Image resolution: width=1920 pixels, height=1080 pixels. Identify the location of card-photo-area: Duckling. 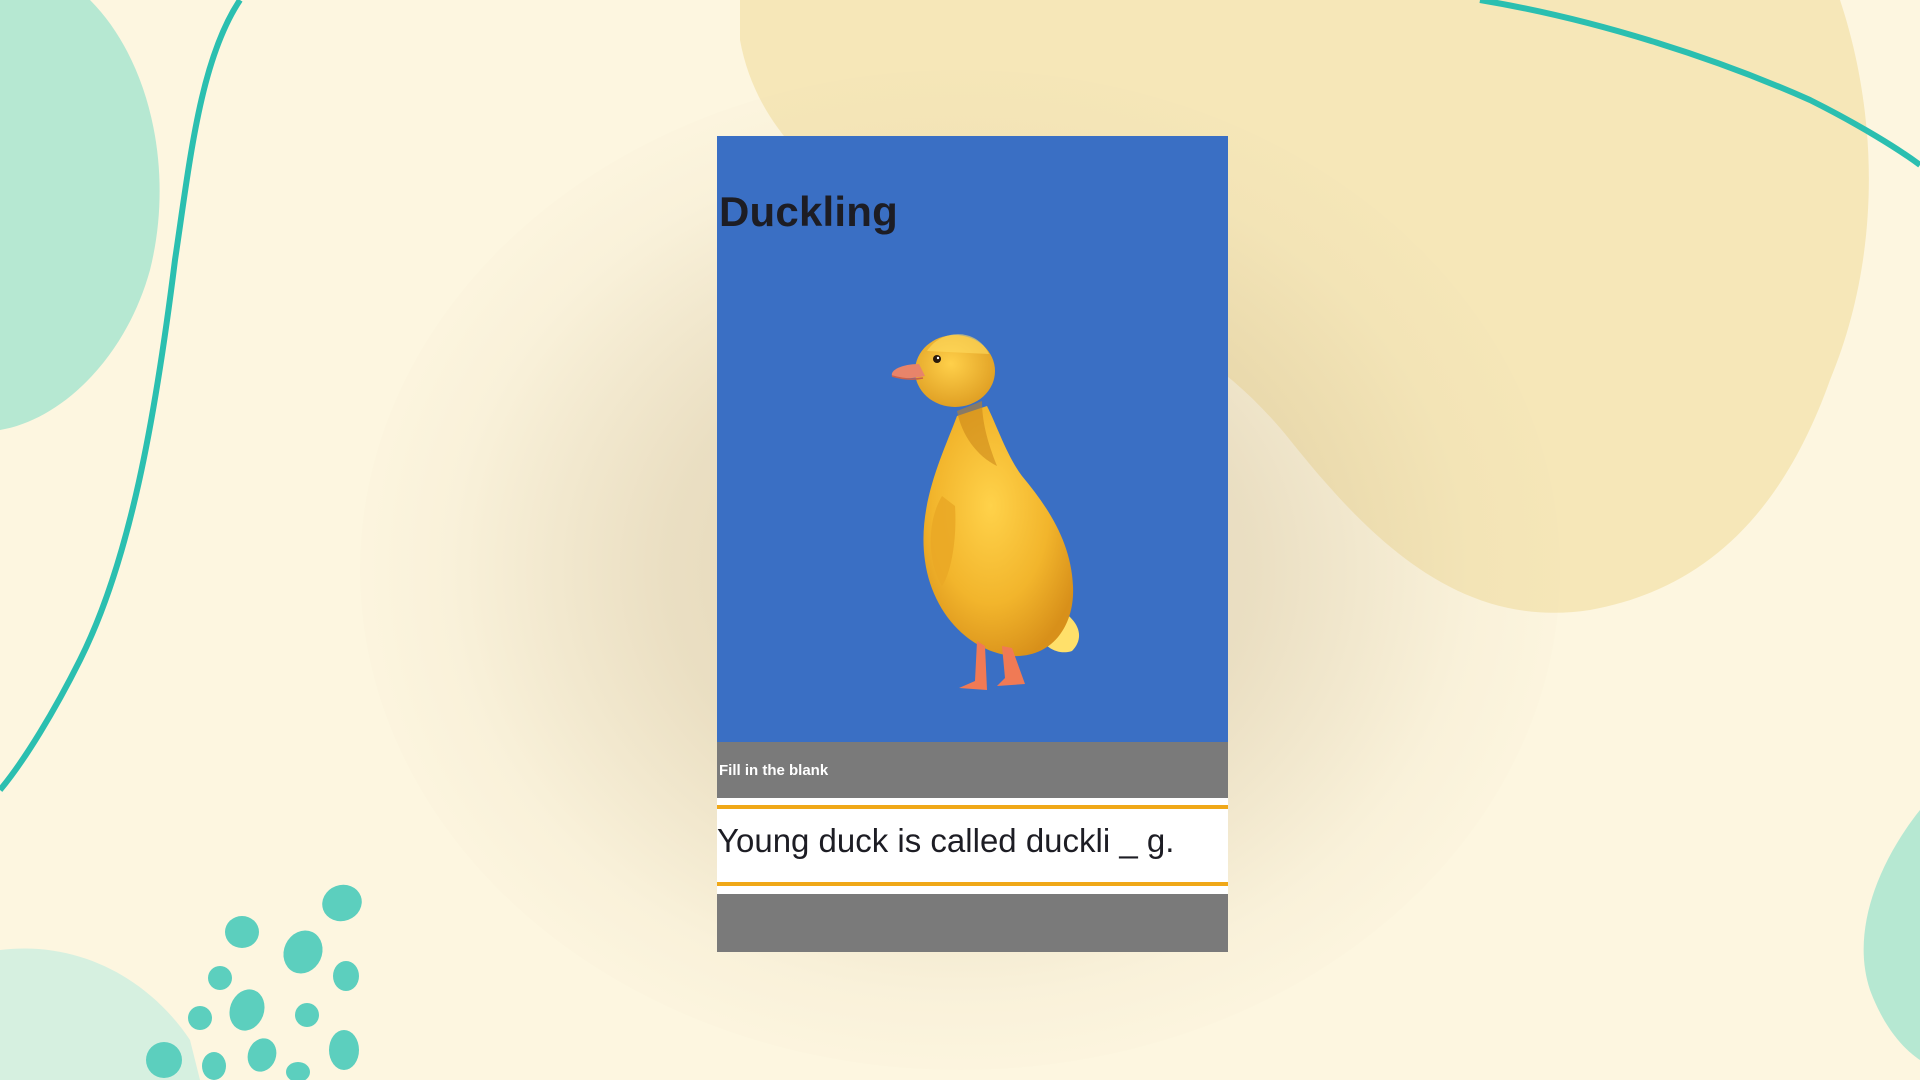
(972, 439).